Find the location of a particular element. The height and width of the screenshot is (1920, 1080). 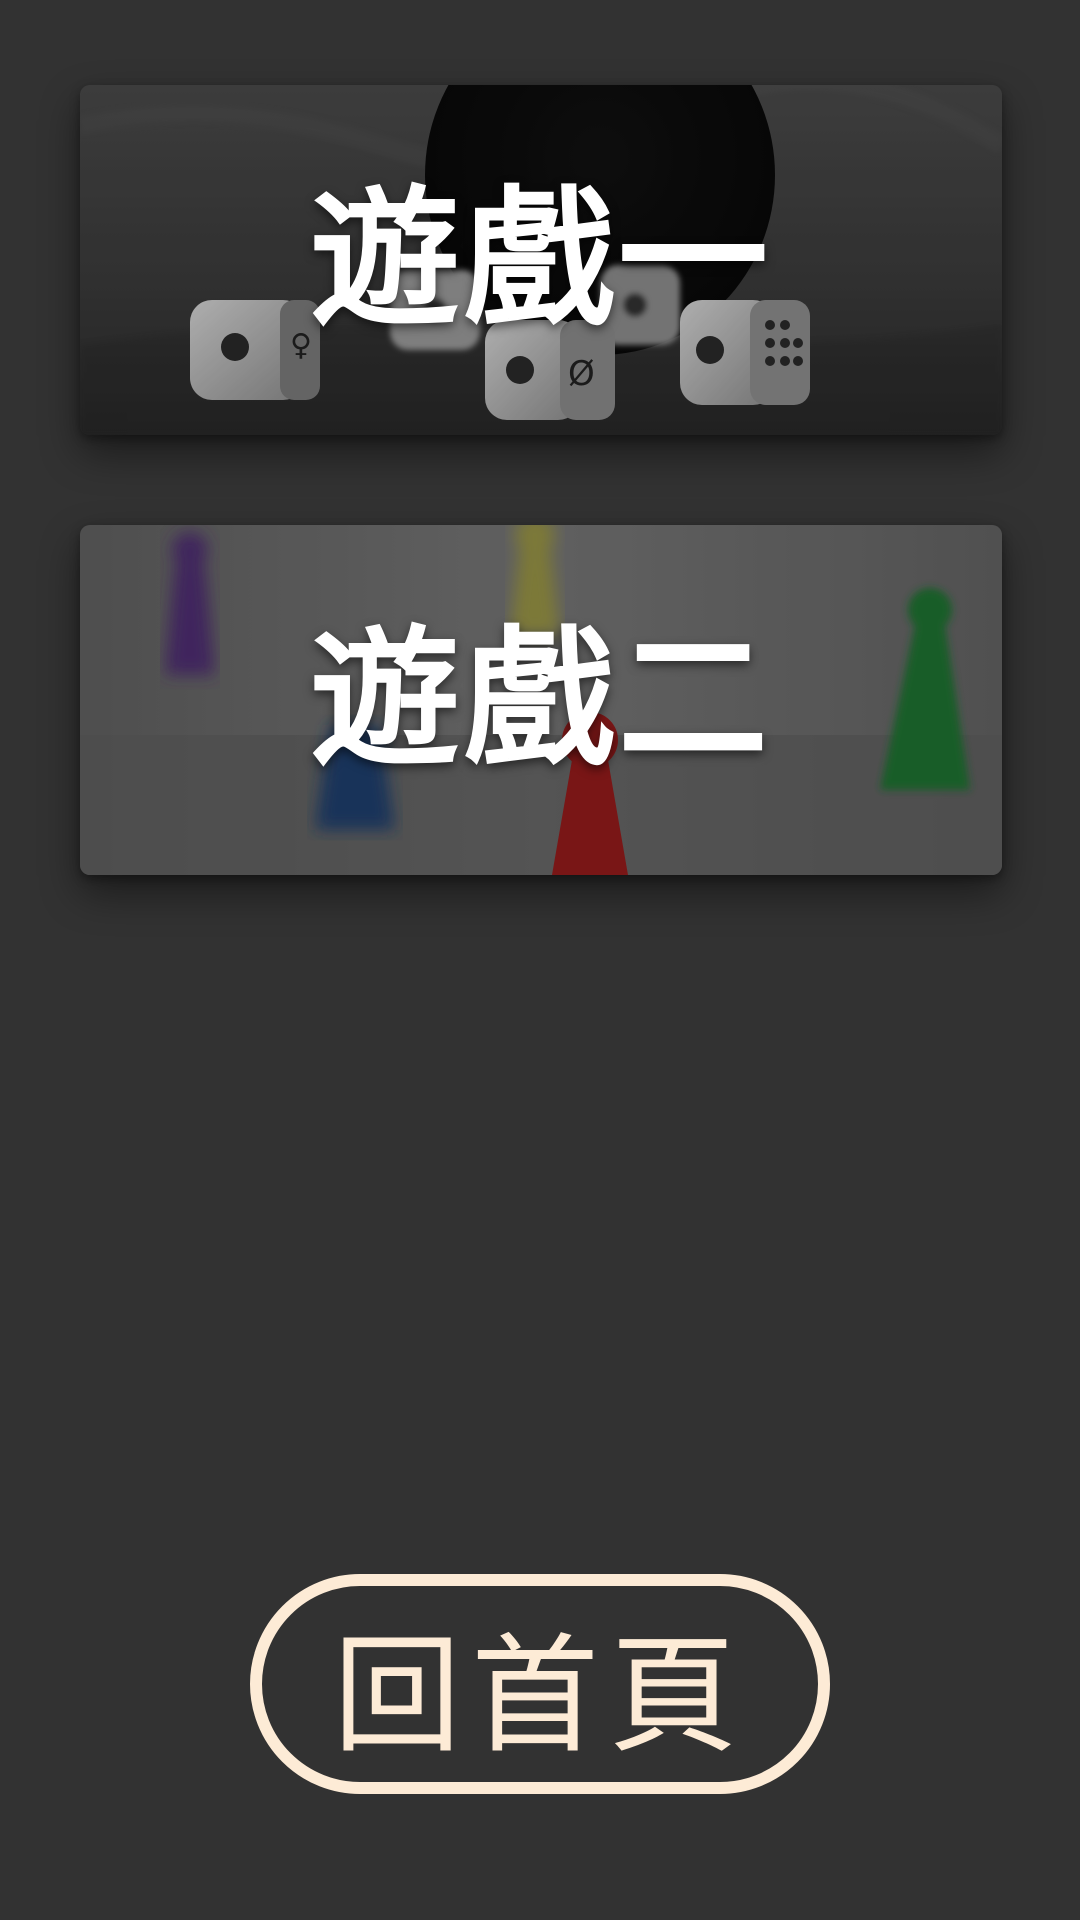

game-1-title: 遊戲一 is located at coordinates (540, 260).